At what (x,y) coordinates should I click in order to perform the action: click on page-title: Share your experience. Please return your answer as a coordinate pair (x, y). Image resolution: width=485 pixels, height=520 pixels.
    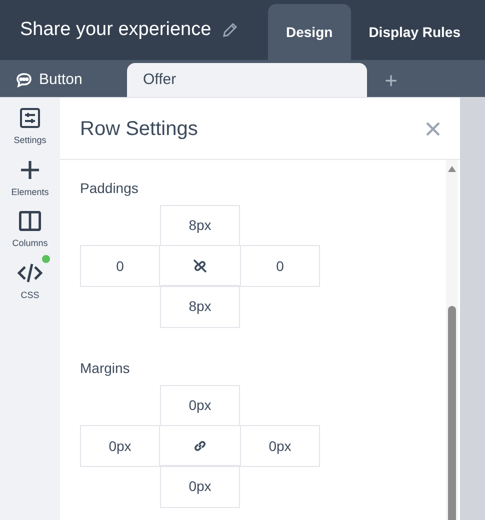
    Looking at the image, I should click on (116, 30).